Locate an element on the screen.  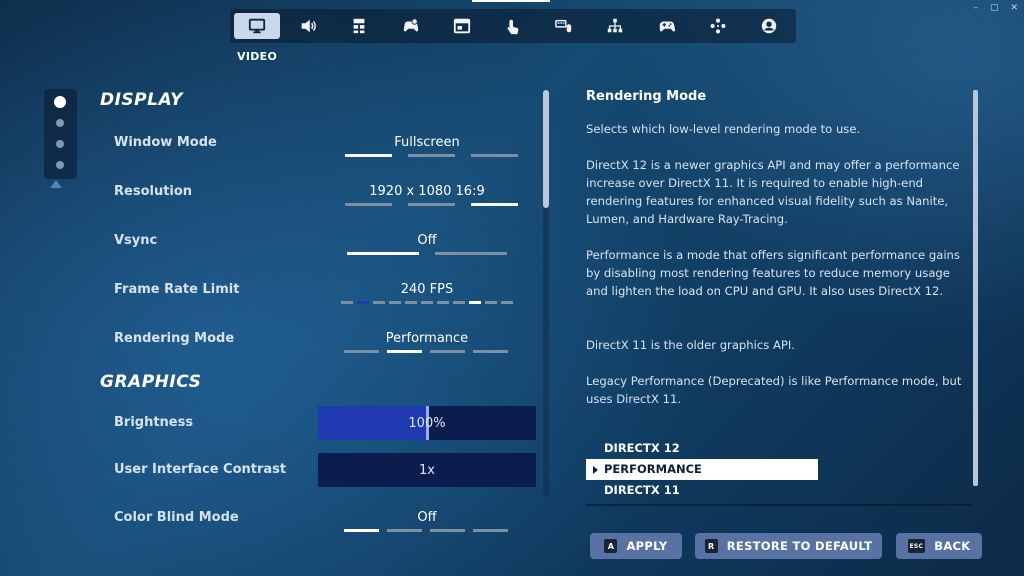
back-button: ESC BACK is located at coordinates (939, 546).